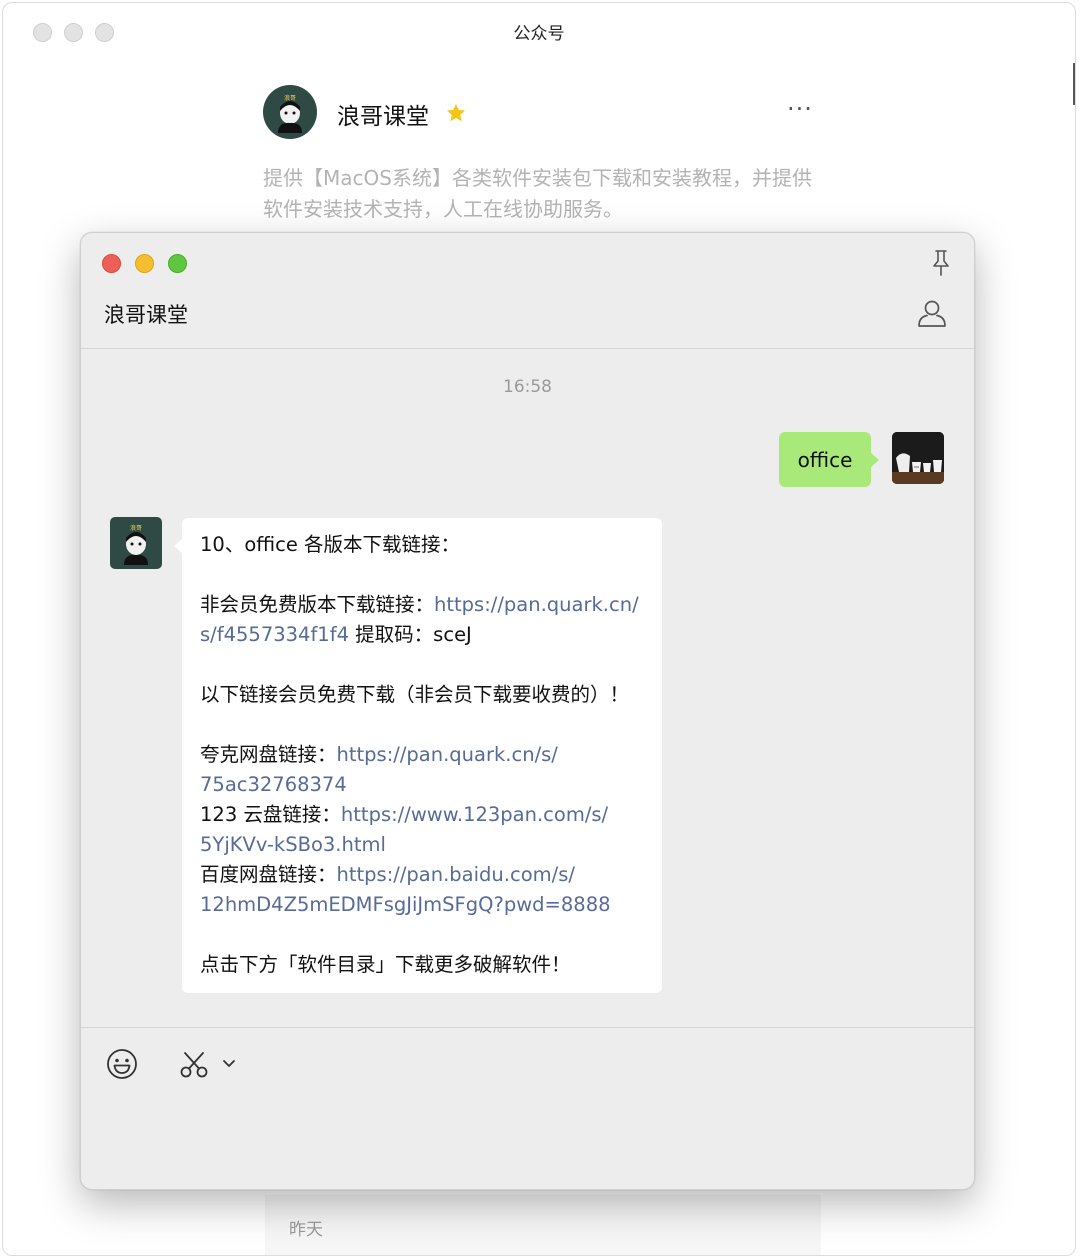 The width and height of the screenshot is (1080, 1258). What do you see at coordinates (385, 964) in the screenshot?
I see `message-footer: 点击下方「软件目录」下载更多破解软件！` at bounding box center [385, 964].